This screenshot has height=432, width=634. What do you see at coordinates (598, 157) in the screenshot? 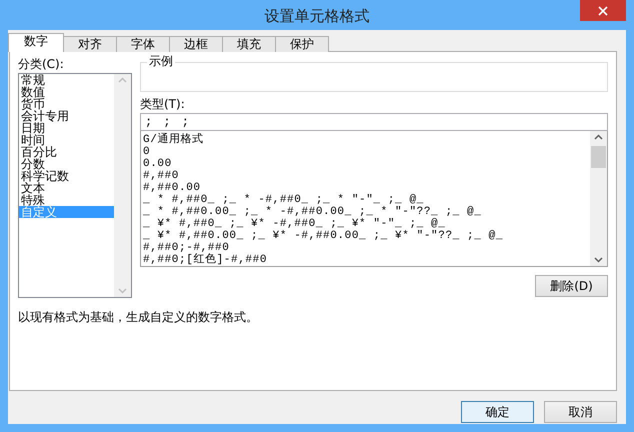
I see `scroll-thumb` at bounding box center [598, 157].